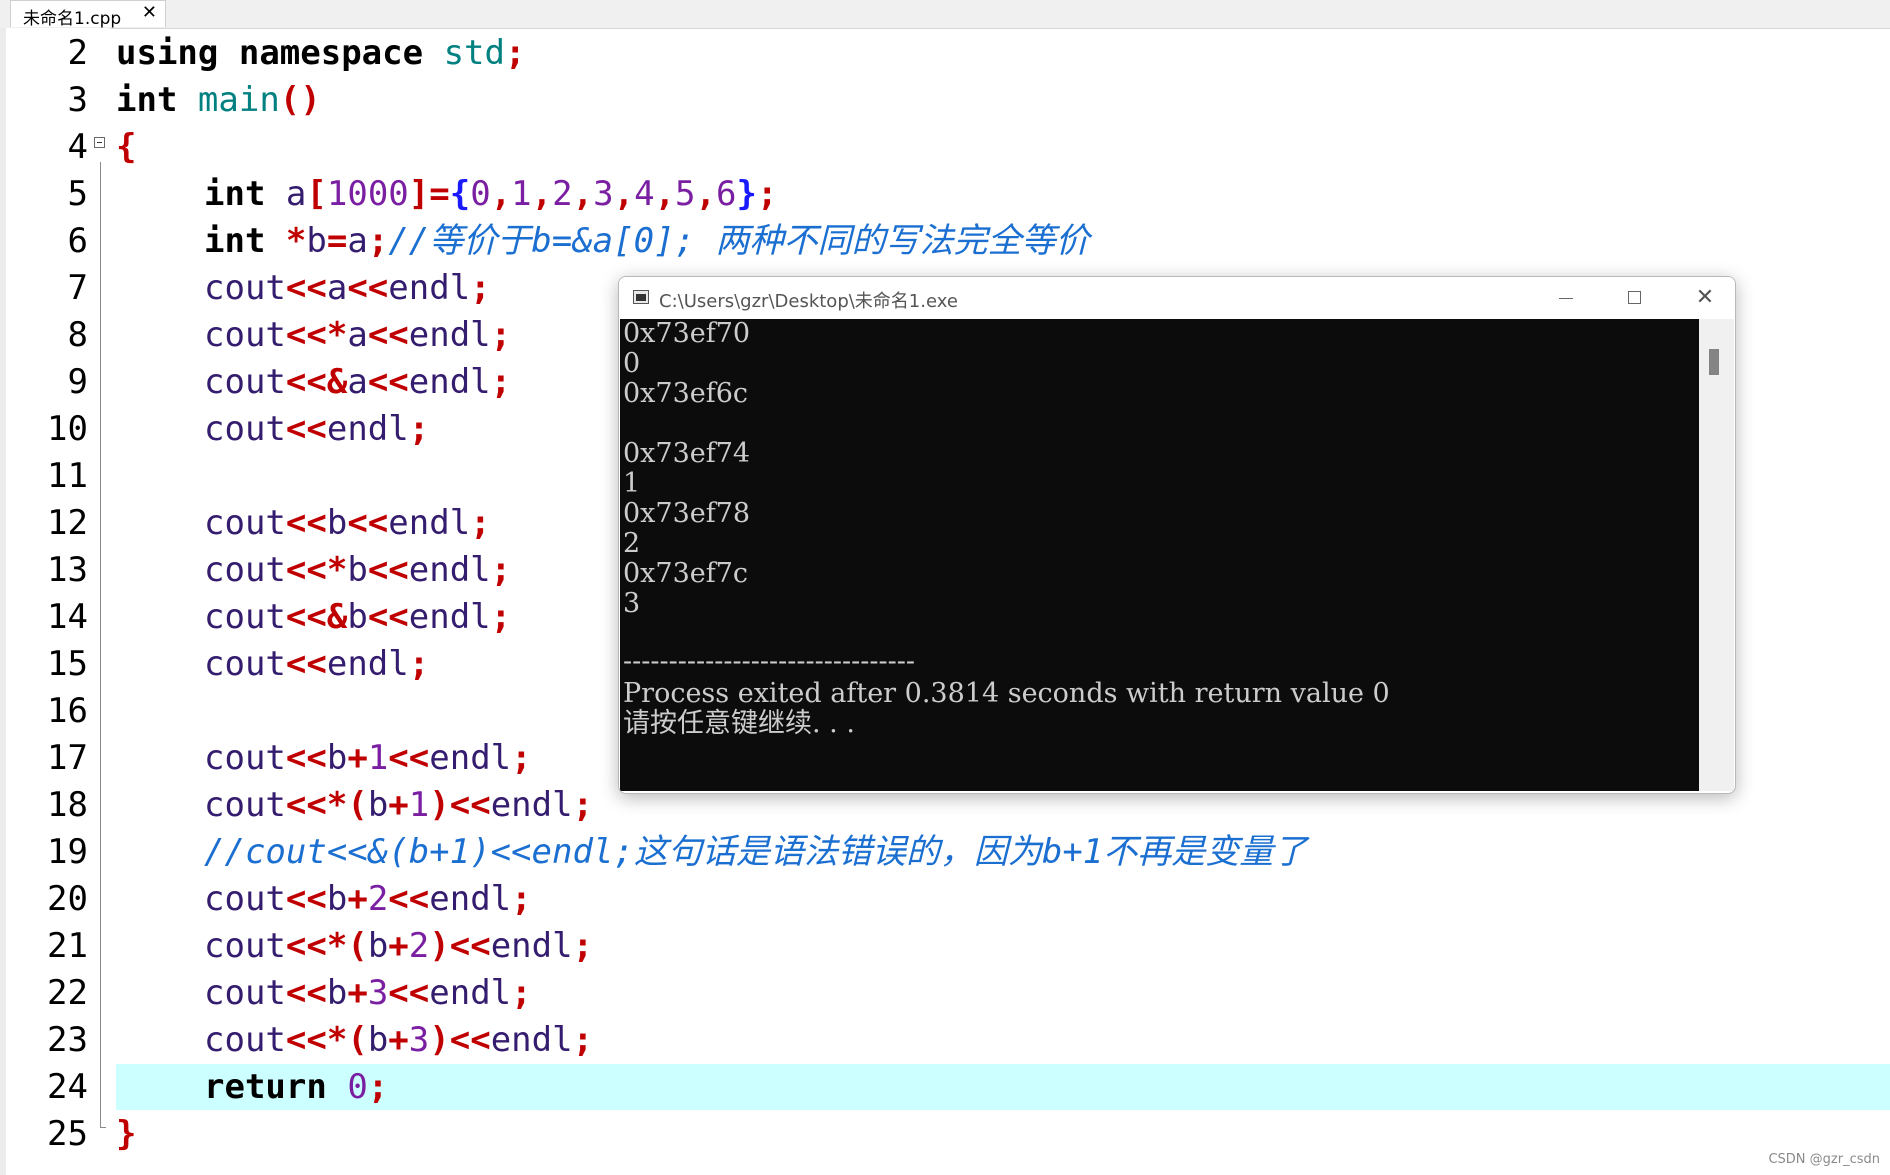 This screenshot has height=1175, width=1890. What do you see at coordinates (562, 194) in the screenshot?
I see `number: 2` at bounding box center [562, 194].